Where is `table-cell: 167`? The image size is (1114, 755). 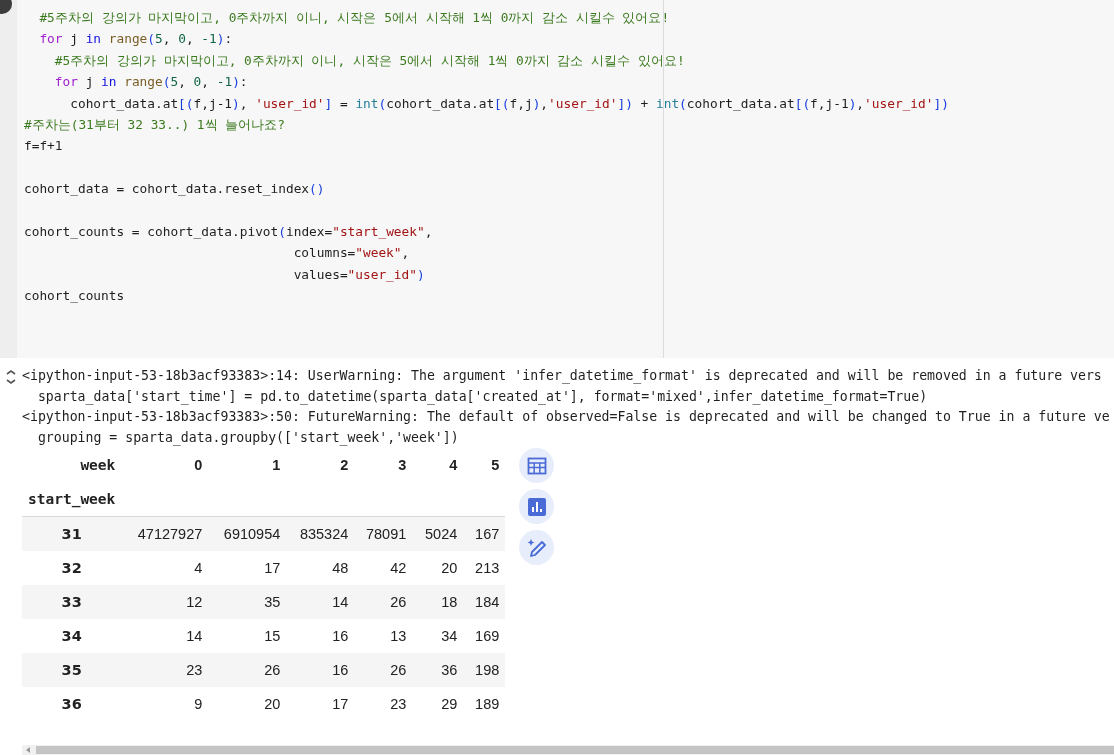
table-cell: 167 is located at coordinates (484, 533).